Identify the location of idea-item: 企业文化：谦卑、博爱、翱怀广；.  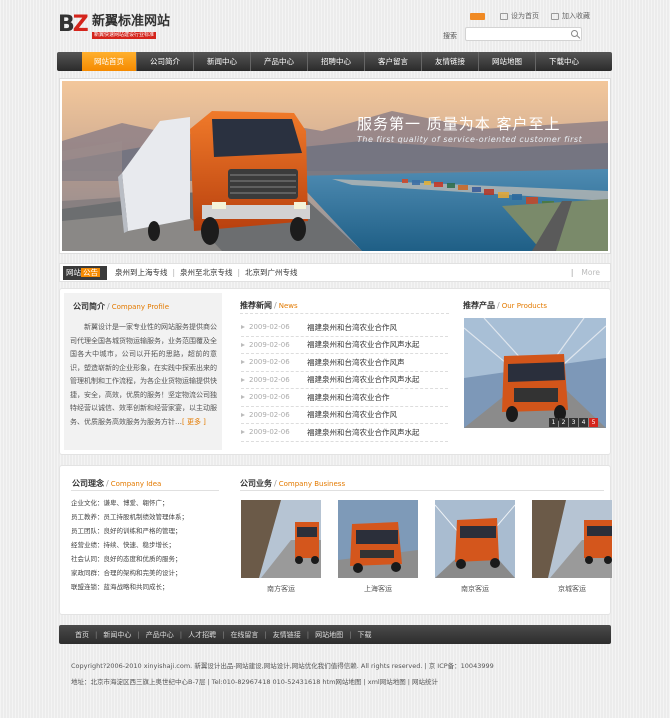
(120, 503).